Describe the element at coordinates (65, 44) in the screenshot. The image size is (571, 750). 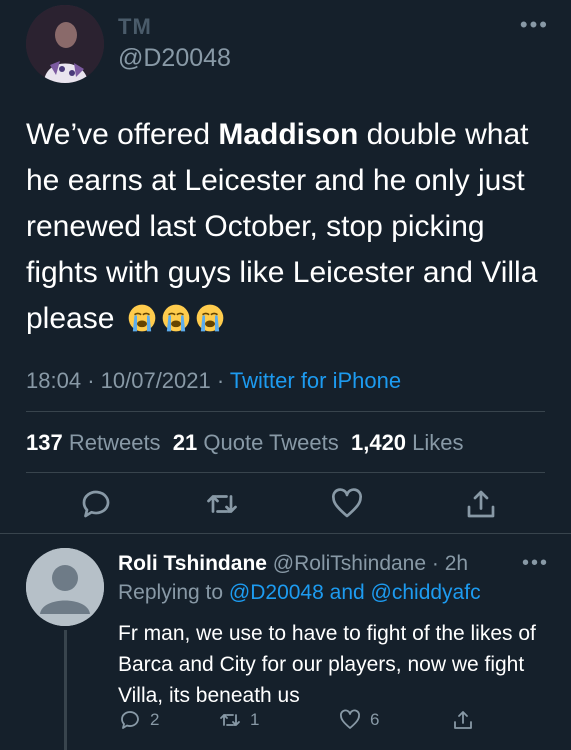
I see `author-avatar` at that location.